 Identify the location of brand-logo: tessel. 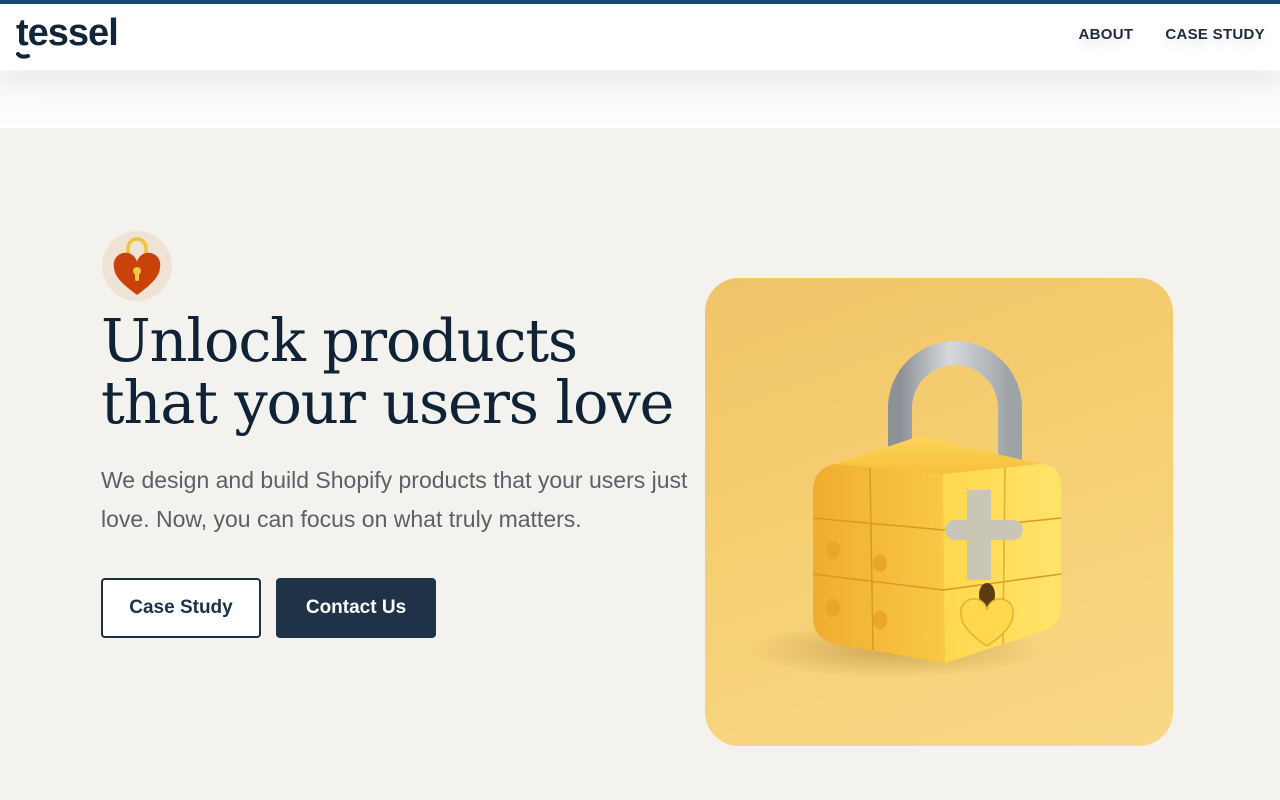
(71, 36).